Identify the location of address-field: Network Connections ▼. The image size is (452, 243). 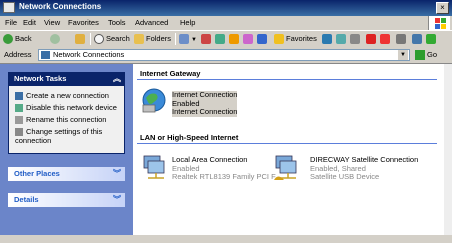
(224, 55).